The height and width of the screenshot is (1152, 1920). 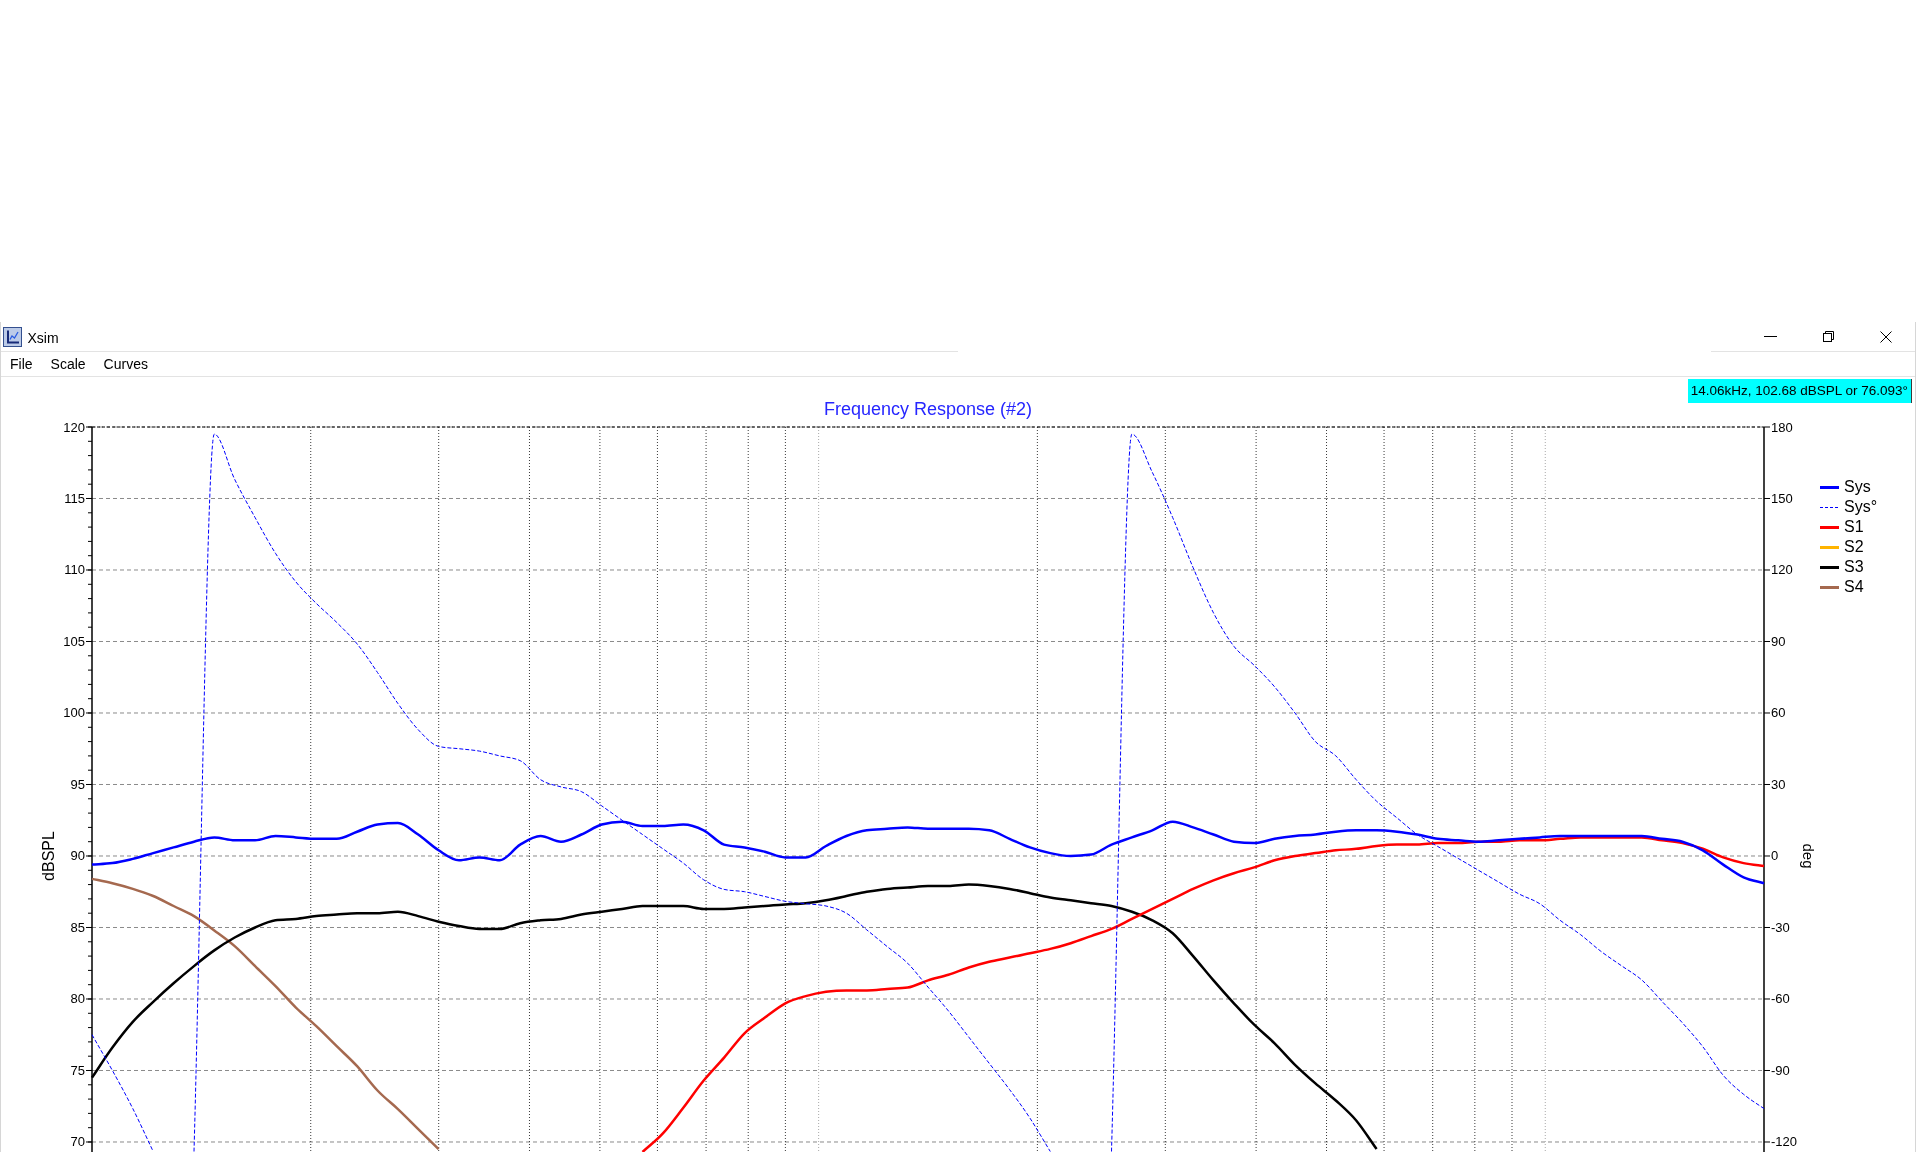 What do you see at coordinates (43, 338) in the screenshot?
I see `window-title: Xsim` at bounding box center [43, 338].